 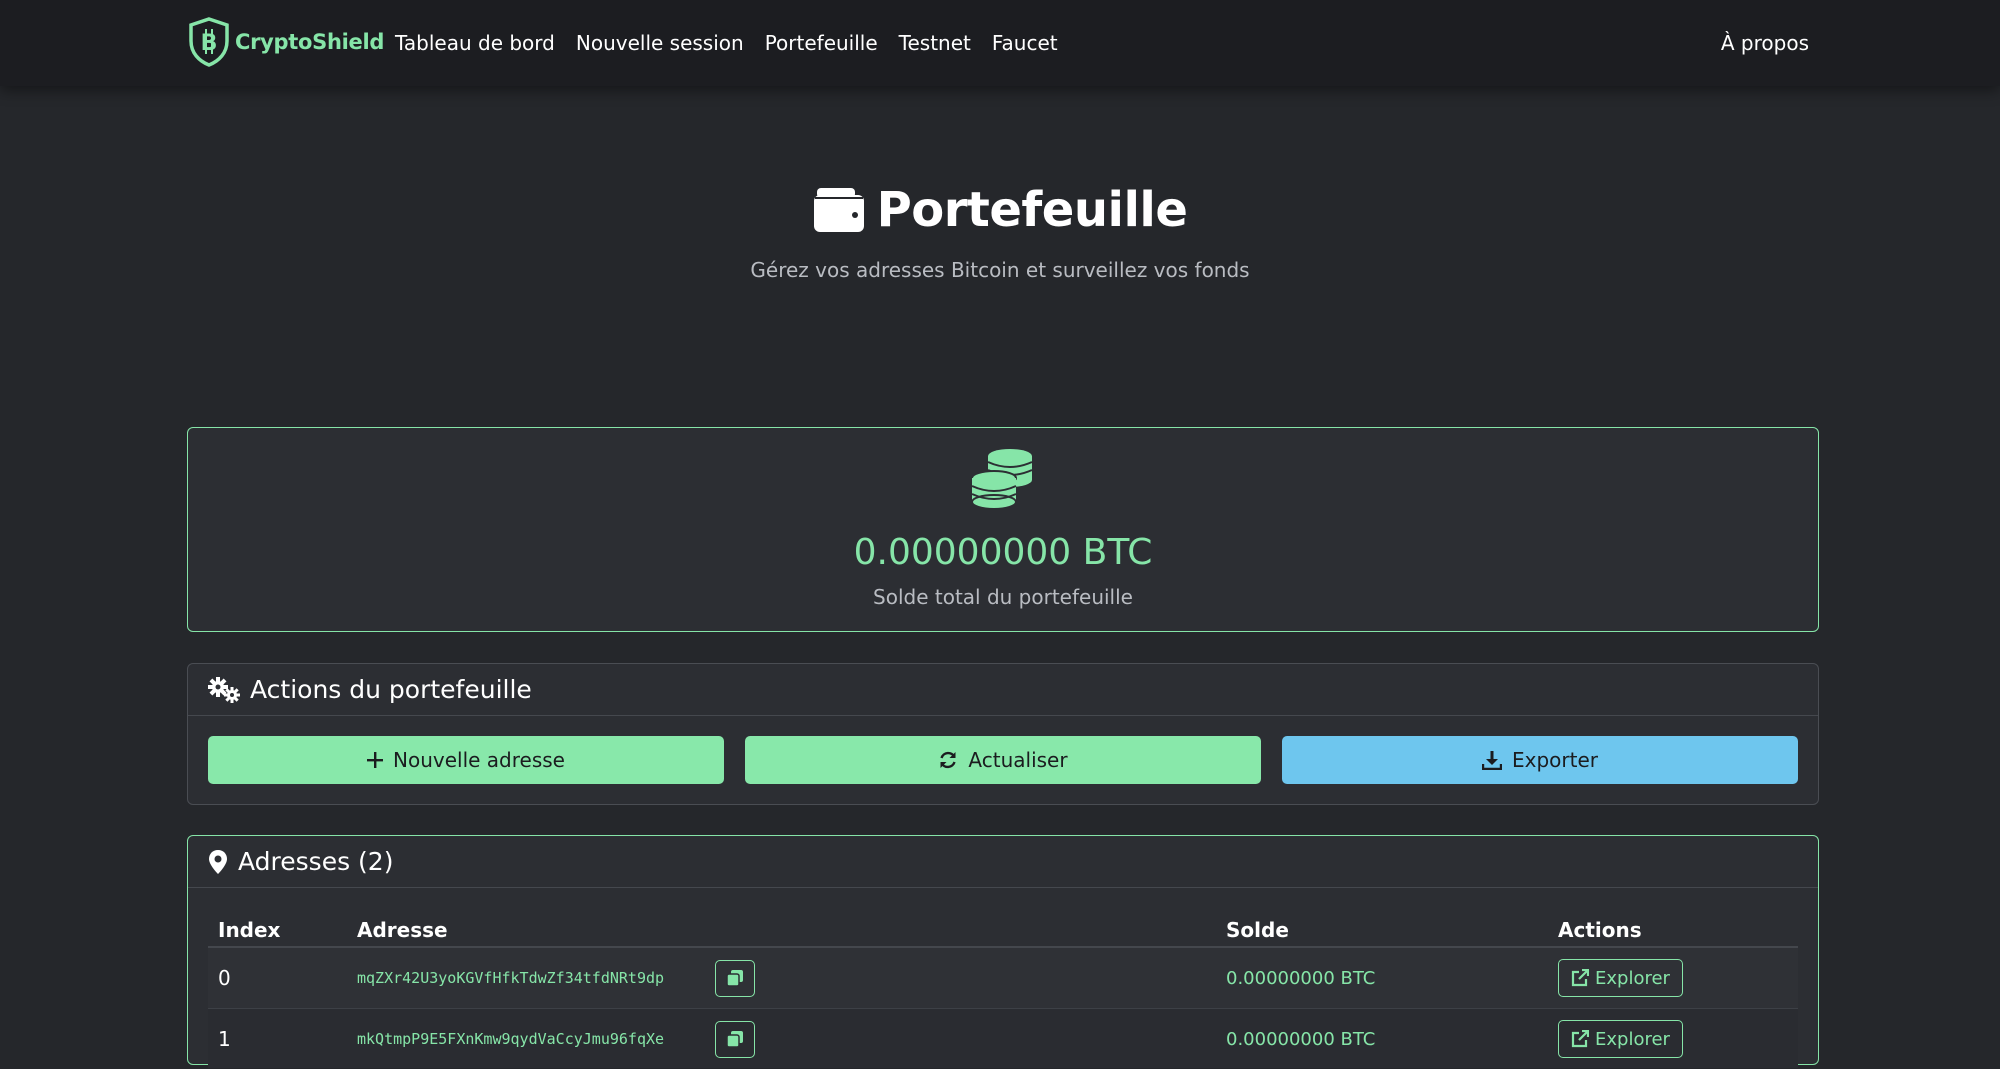 What do you see at coordinates (1003, 862) in the screenshot?
I see `addresses-header: Adresses (2)` at bounding box center [1003, 862].